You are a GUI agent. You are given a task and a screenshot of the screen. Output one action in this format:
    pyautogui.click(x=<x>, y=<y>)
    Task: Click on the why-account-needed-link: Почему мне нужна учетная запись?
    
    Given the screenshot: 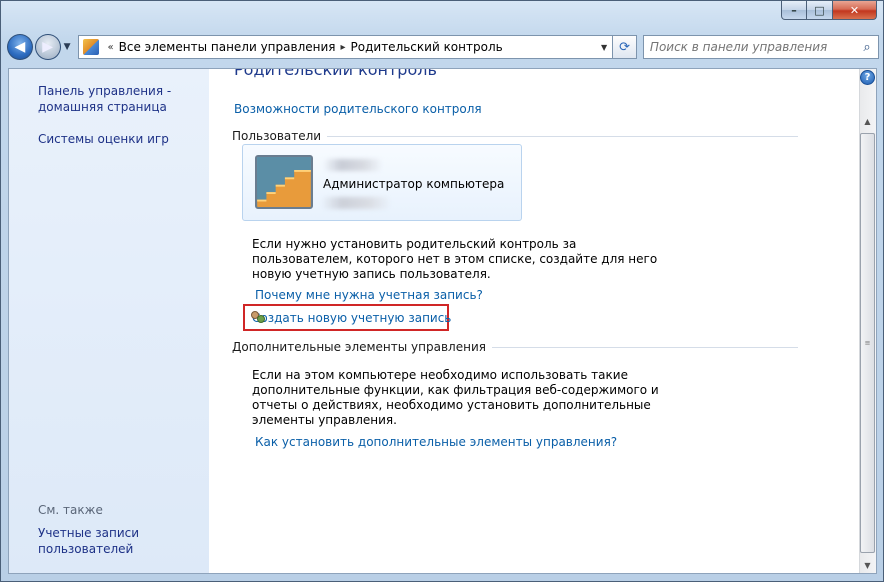 What is the action you would take?
    pyautogui.click(x=369, y=295)
    